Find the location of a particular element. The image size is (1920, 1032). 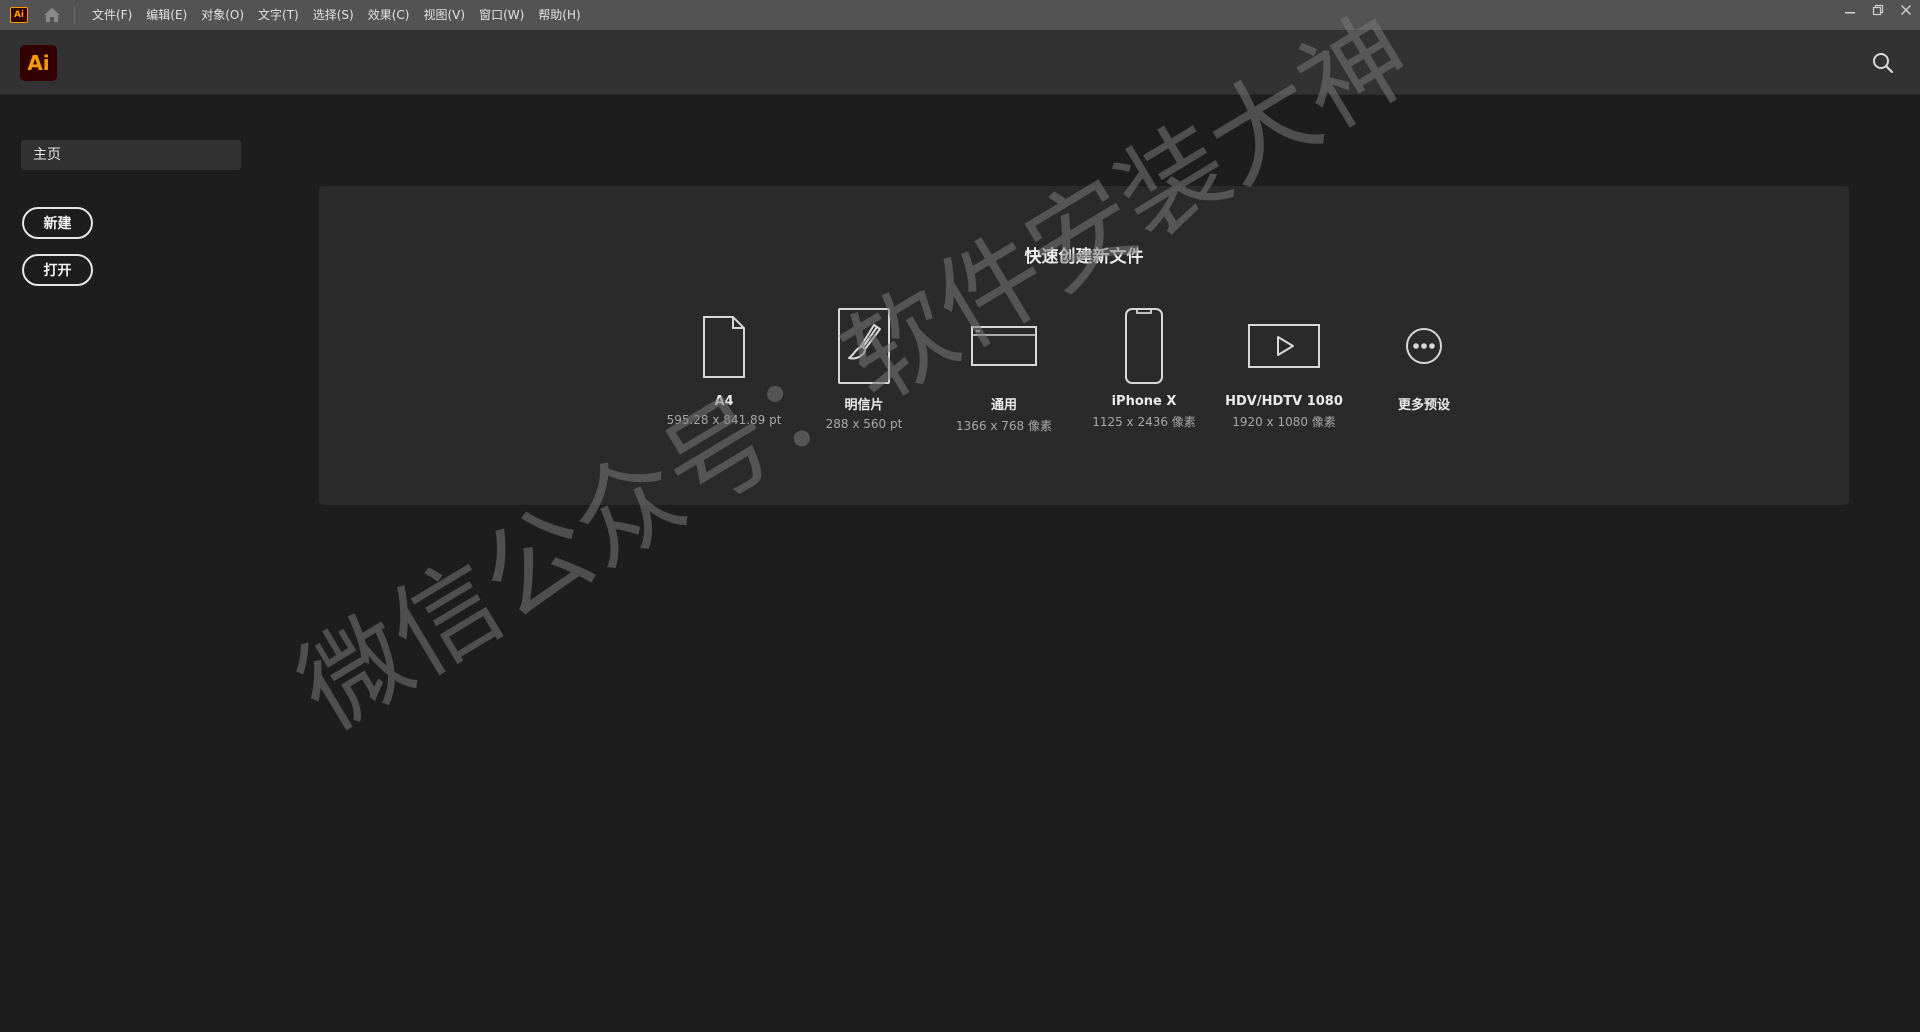

preset-hdv-hdtv: HDV/HDTV 1080 1920 x 1080 像素 is located at coordinates (1284, 371).